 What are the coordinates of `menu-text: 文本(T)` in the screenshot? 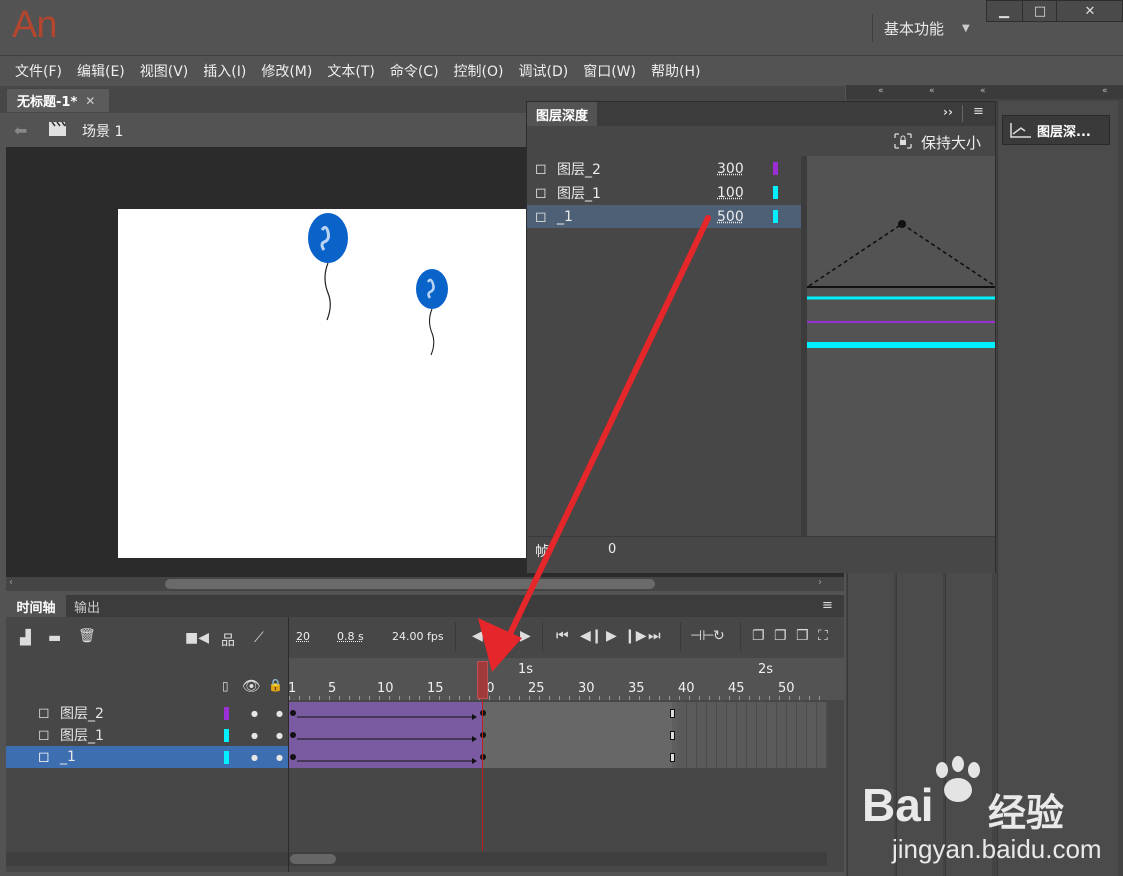 It's located at (351, 71).